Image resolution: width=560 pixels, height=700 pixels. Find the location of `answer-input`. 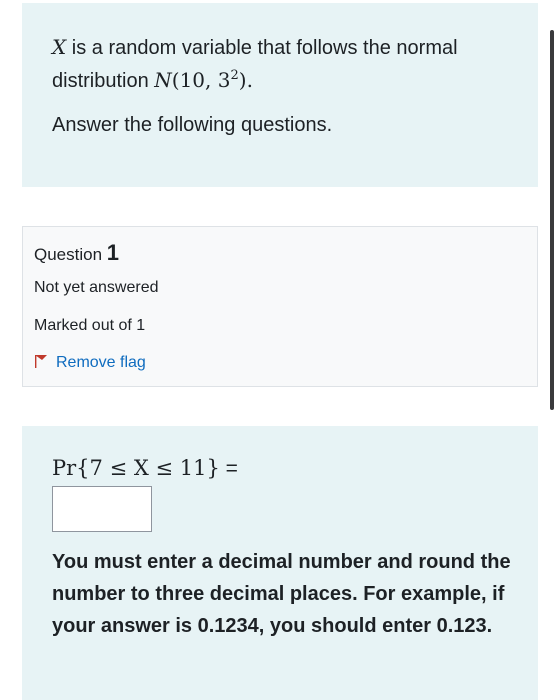

answer-input is located at coordinates (102, 509).